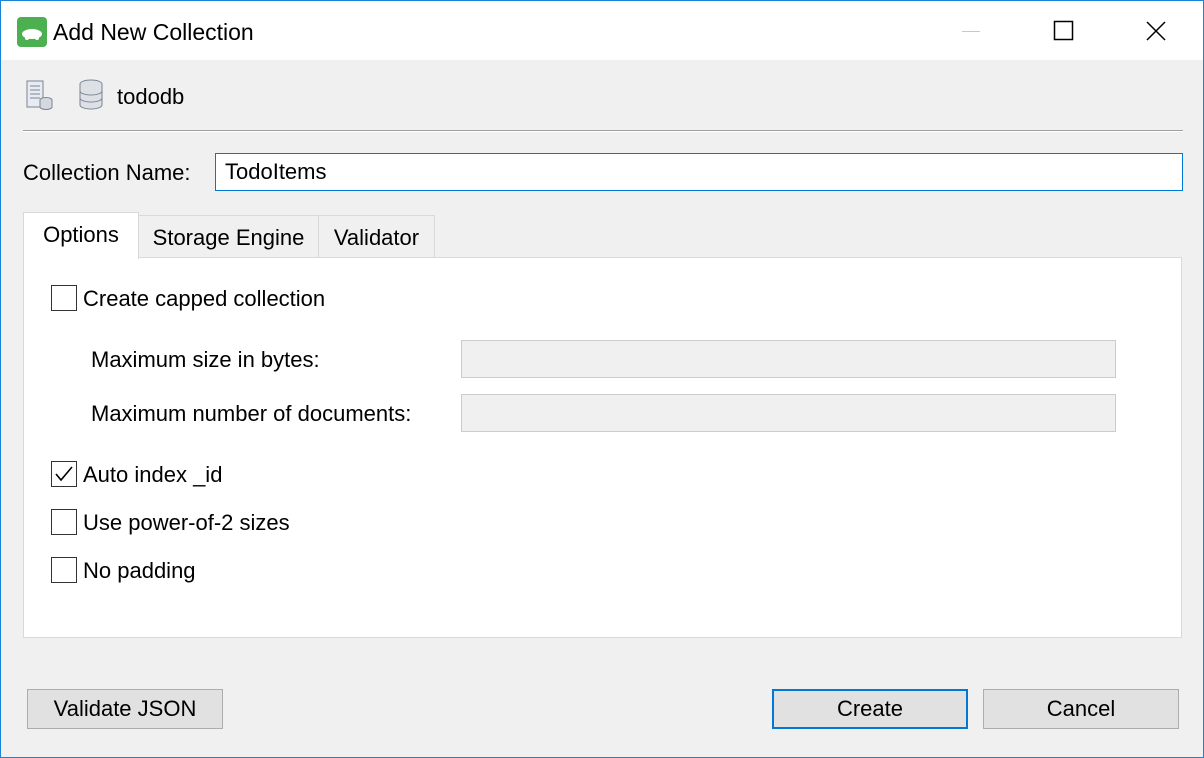  Describe the element at coordinates (186, 522) in the screenshot. I see `power-of-2-label: Use power-of-2 sizes` at that location.